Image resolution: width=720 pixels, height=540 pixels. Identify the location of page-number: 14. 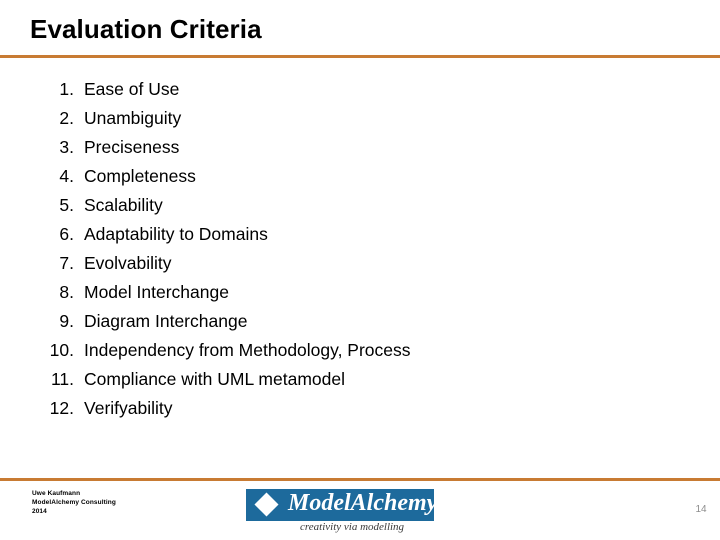
(701, 509).